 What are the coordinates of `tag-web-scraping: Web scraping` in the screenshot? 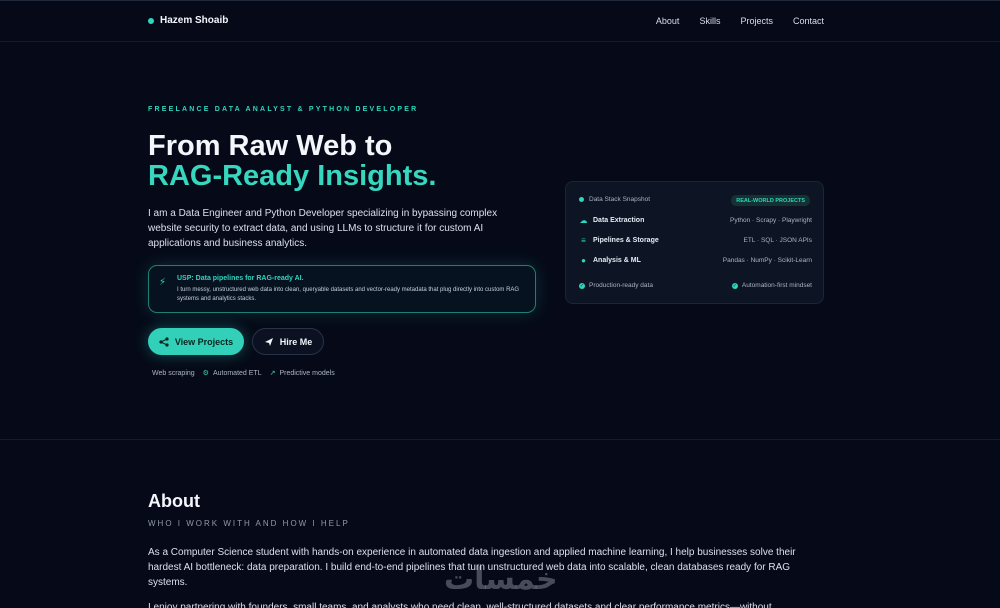 It's located at (173, 373).